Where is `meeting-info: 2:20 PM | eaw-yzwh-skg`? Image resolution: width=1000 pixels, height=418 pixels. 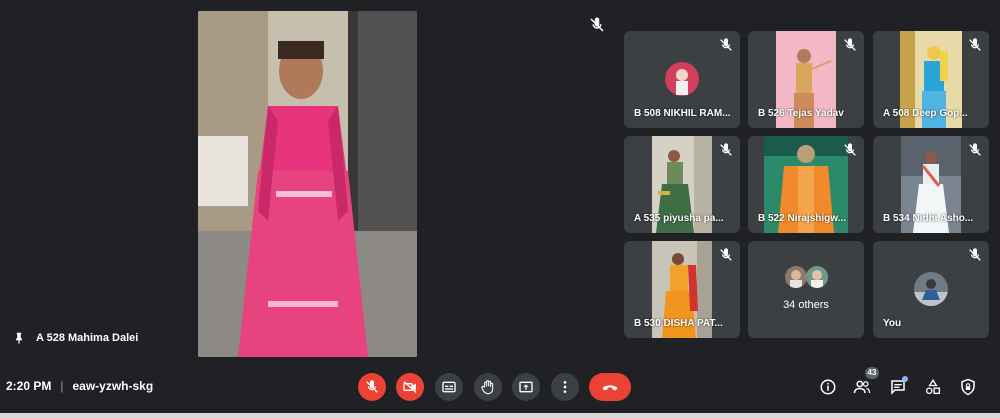
meeting-info: 2:20 PM | eaw-yzwh-skg is located at coordinates (79, 386).